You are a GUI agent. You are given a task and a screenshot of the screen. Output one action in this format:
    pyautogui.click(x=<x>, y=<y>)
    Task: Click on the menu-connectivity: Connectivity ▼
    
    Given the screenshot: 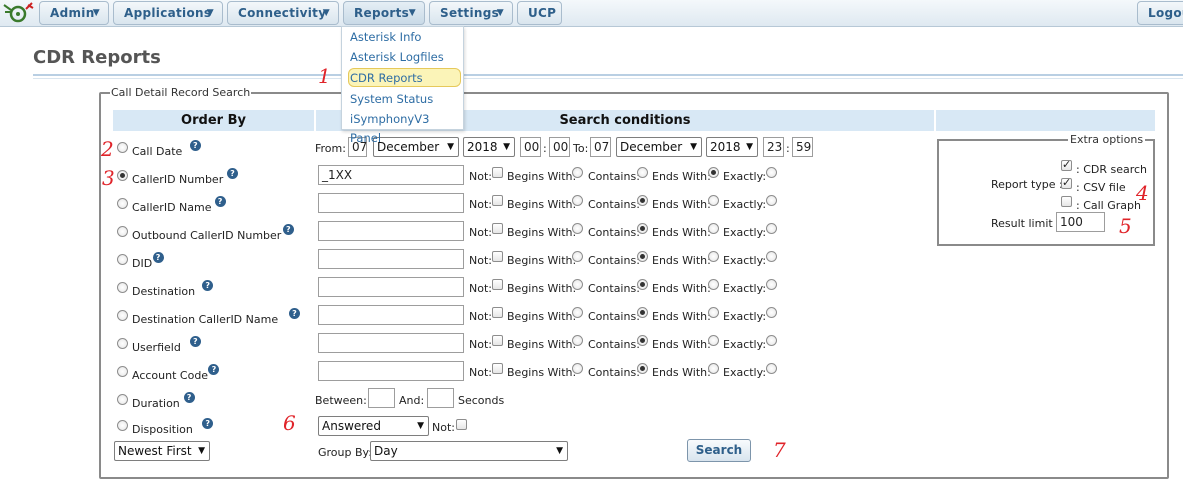 What is the action you would take?
    pyautogui.click(x=283, y=13)
    